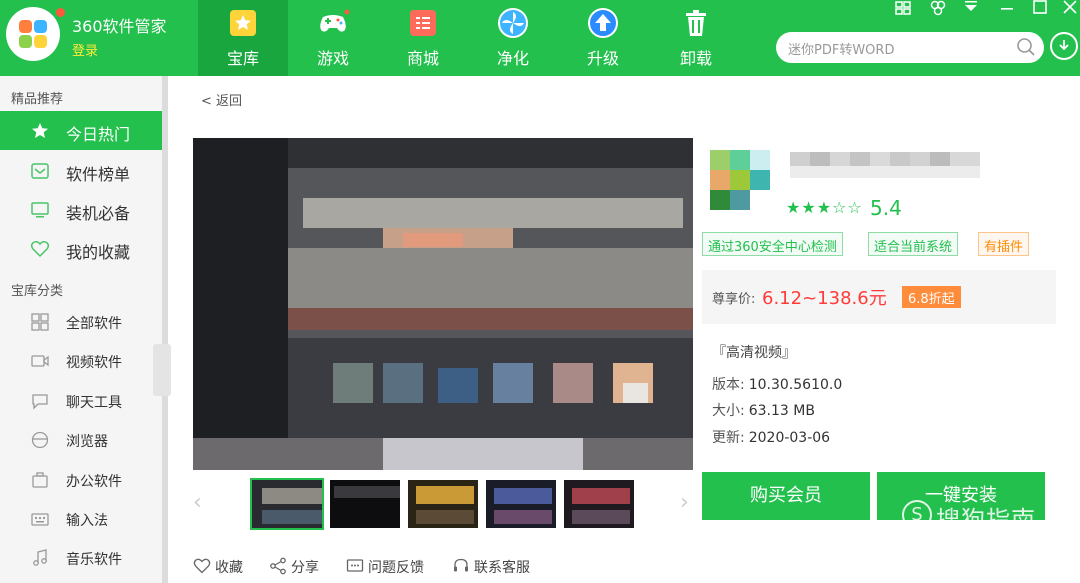  Describe the element at coordinates (202, 566) in the screenshot. I see `heart-outline-icon` at that location.